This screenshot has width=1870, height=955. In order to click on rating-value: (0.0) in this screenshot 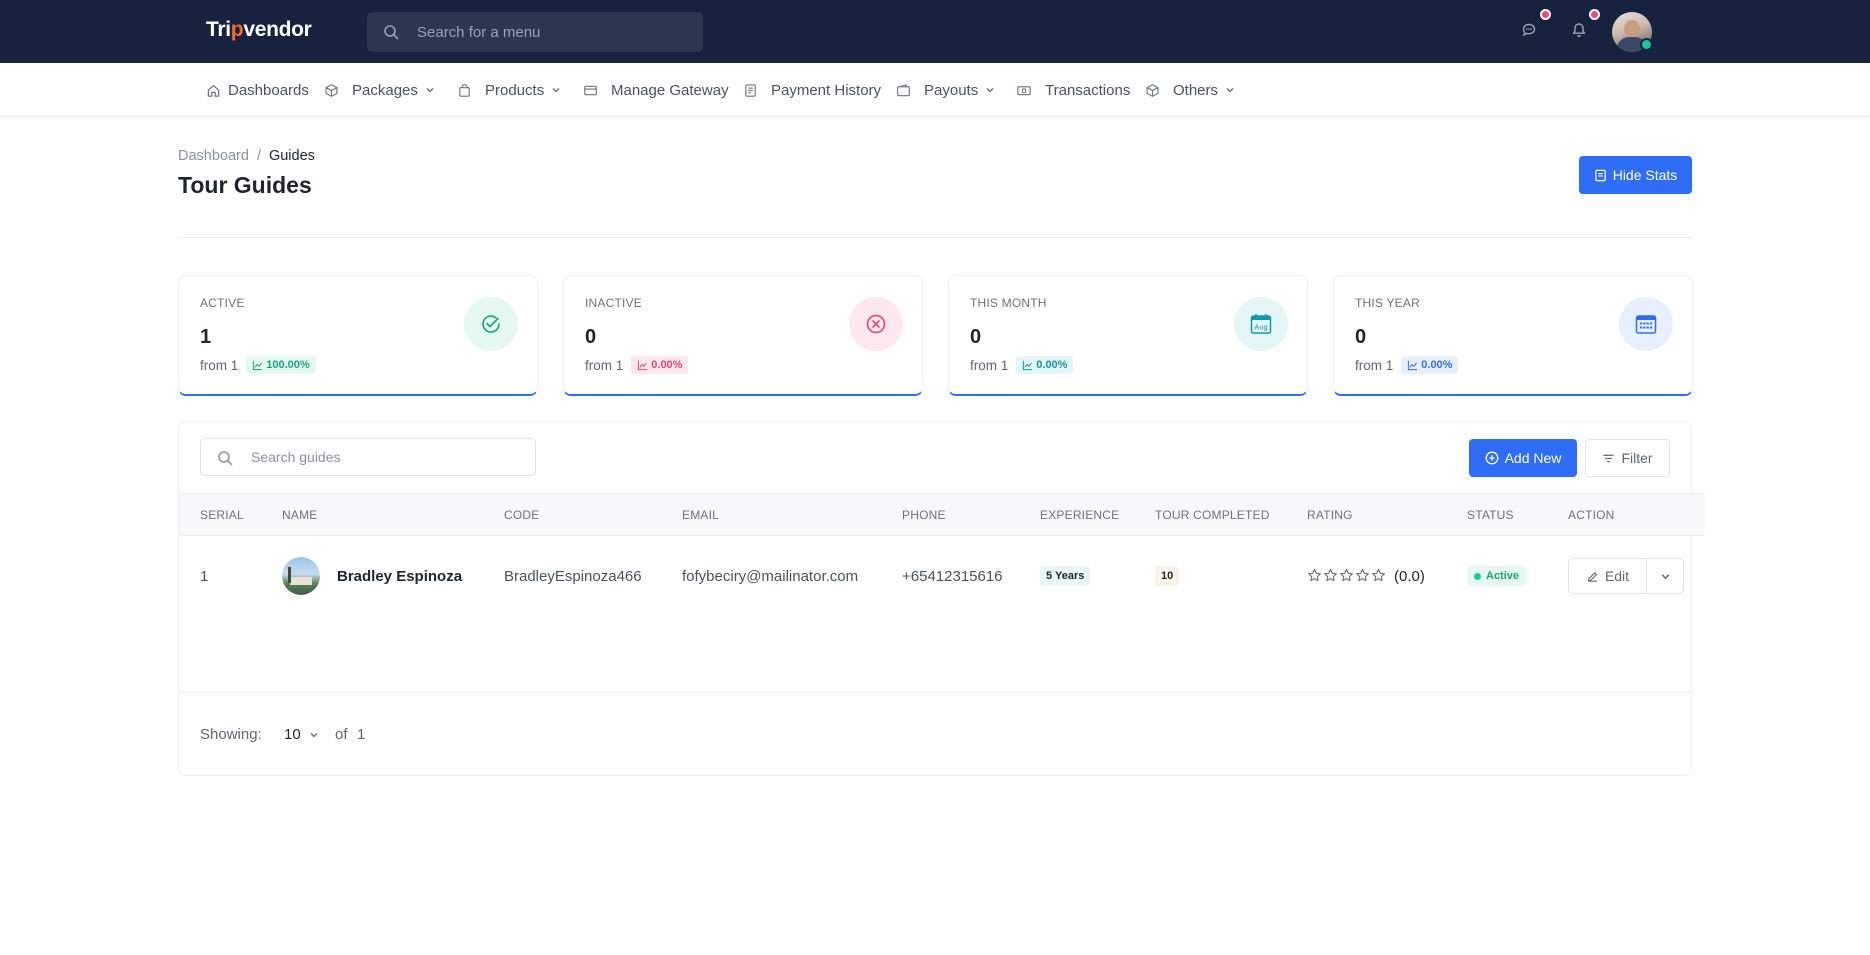, I will do `click(1409, 576)`.